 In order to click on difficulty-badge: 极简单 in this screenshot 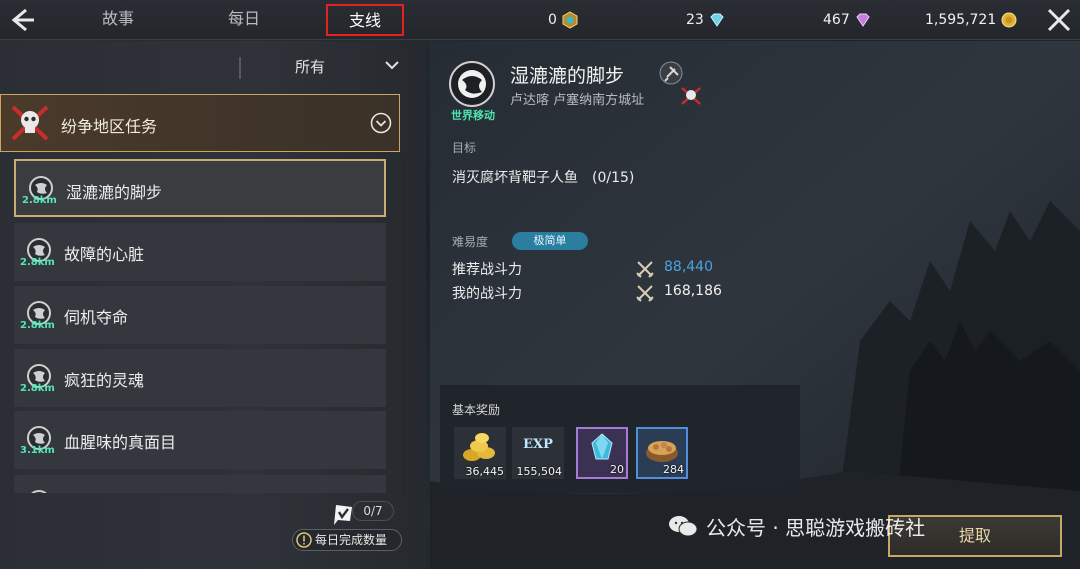, I will do `click(550, 241)`.